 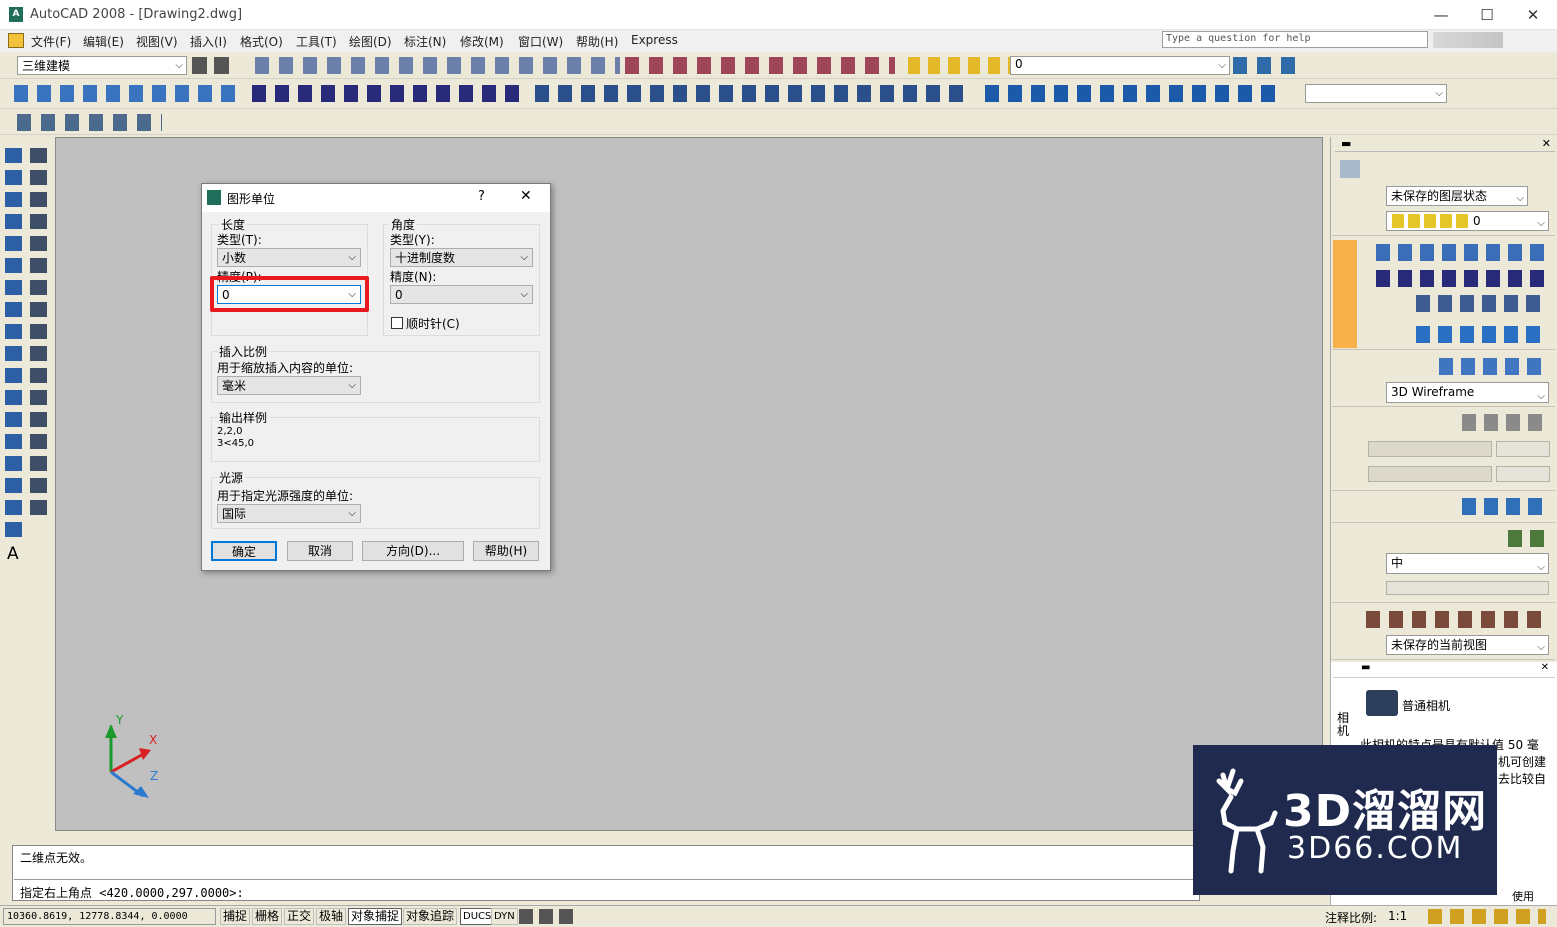 I want to click on coordinates-readout: 10360.8619, 12778.8344, 0.0000, so click(x=109, y=916).